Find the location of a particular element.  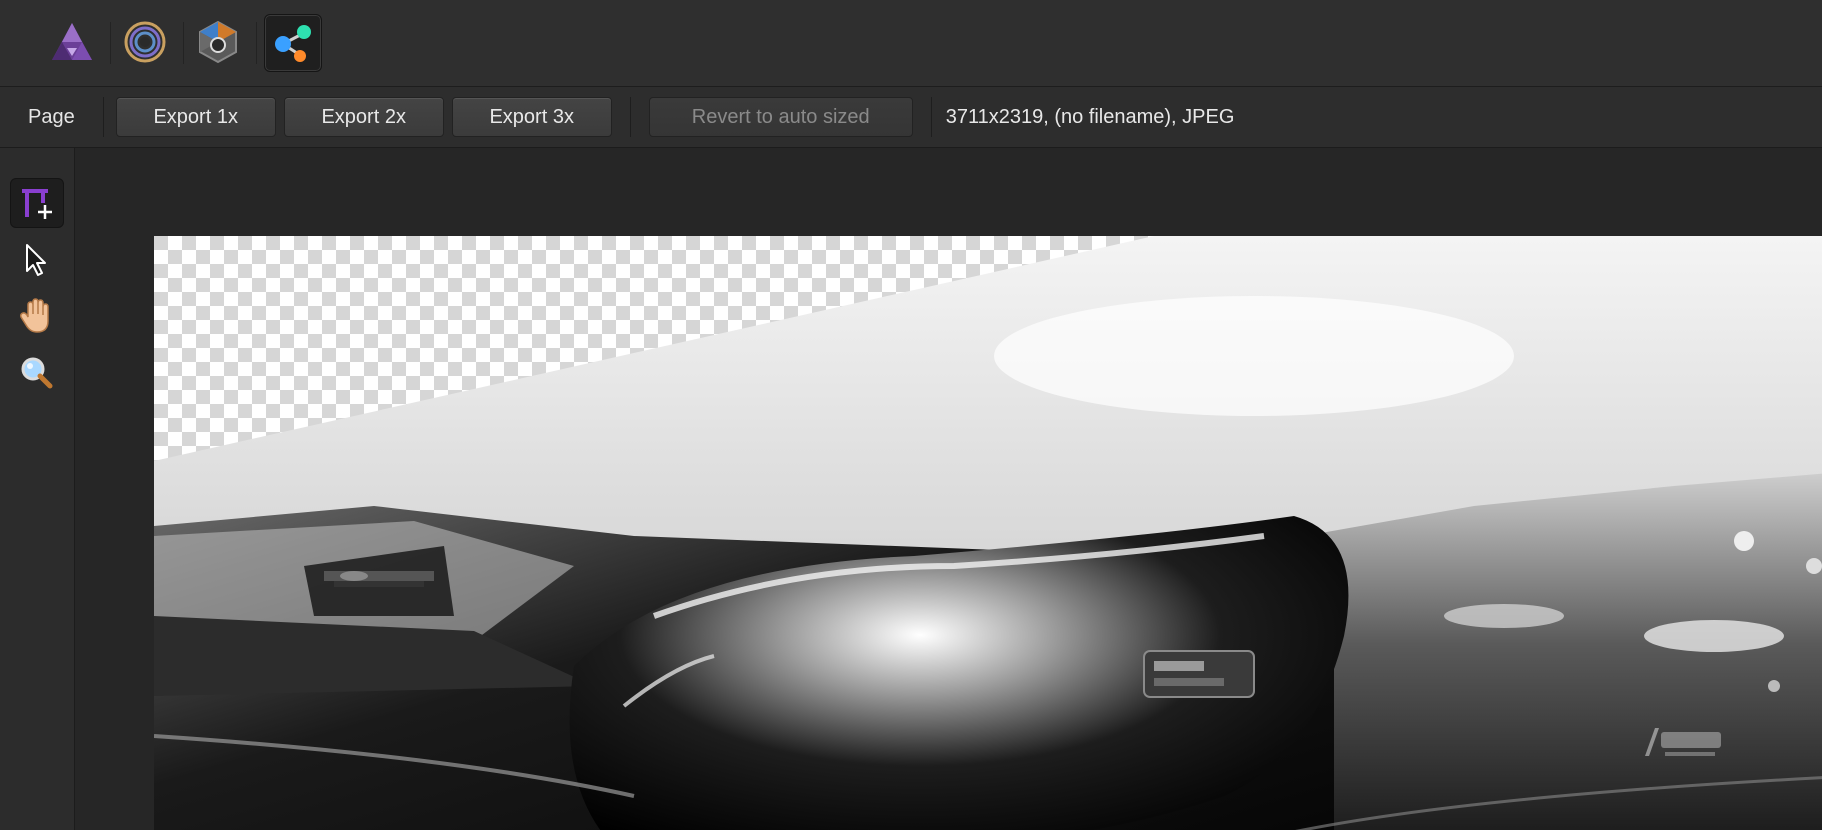

hand-icon is located at coordinates (34, 315).